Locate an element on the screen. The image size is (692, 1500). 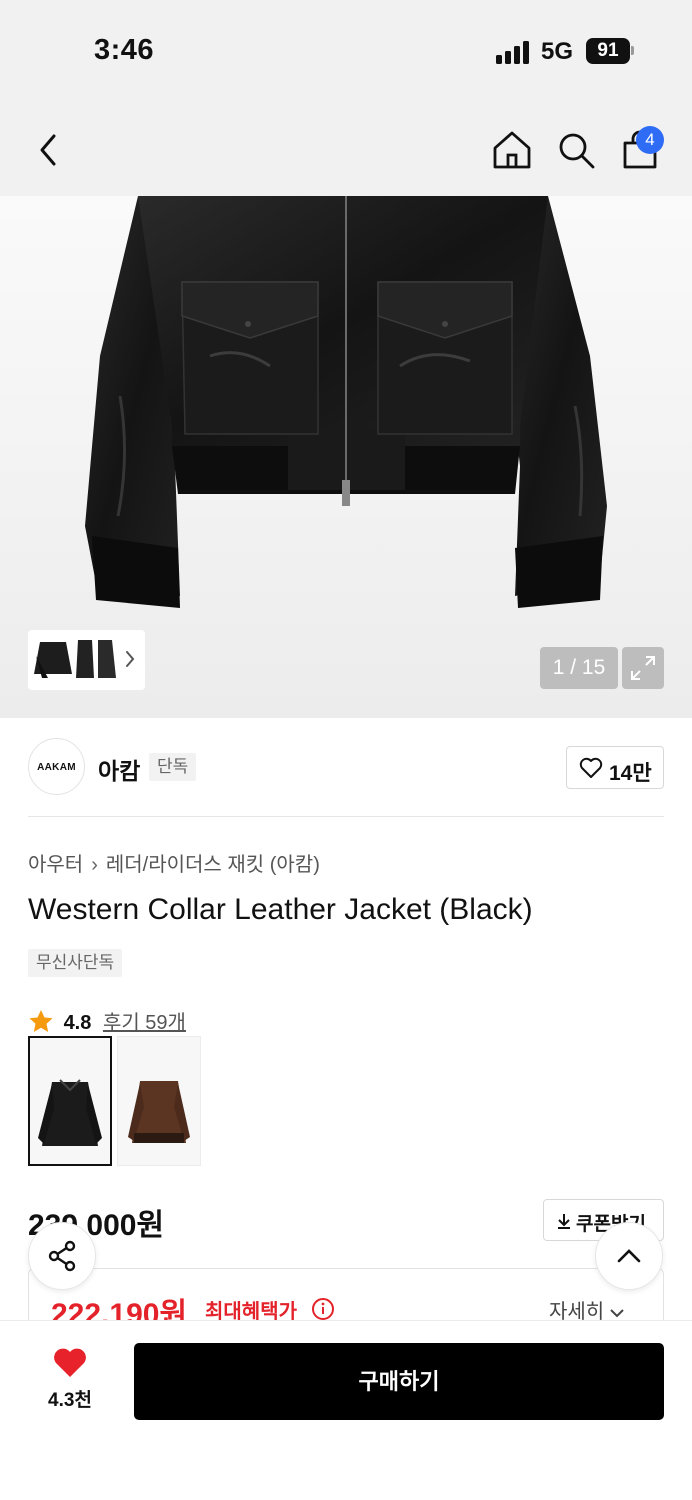
signal-icon is located at coordinates (514, 52).